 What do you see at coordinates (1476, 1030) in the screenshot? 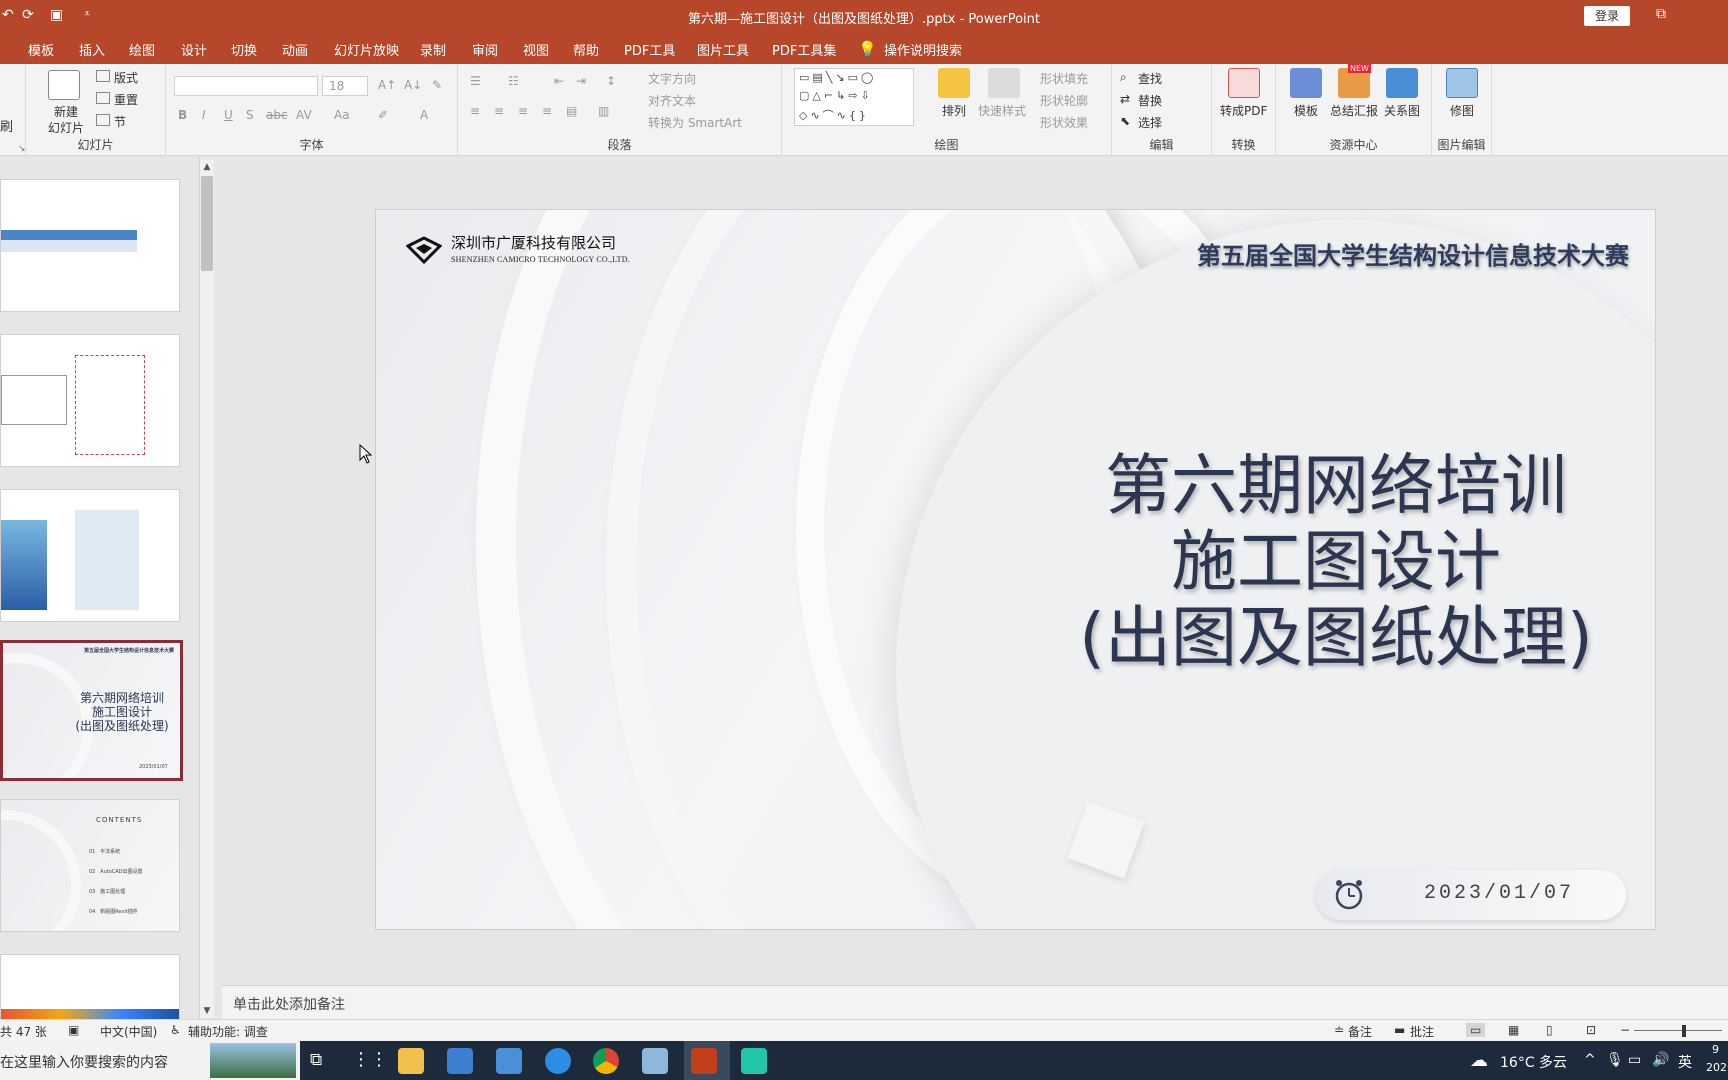
I see `normal-view-icon: ▭` at bounding box center [1476, 1030].